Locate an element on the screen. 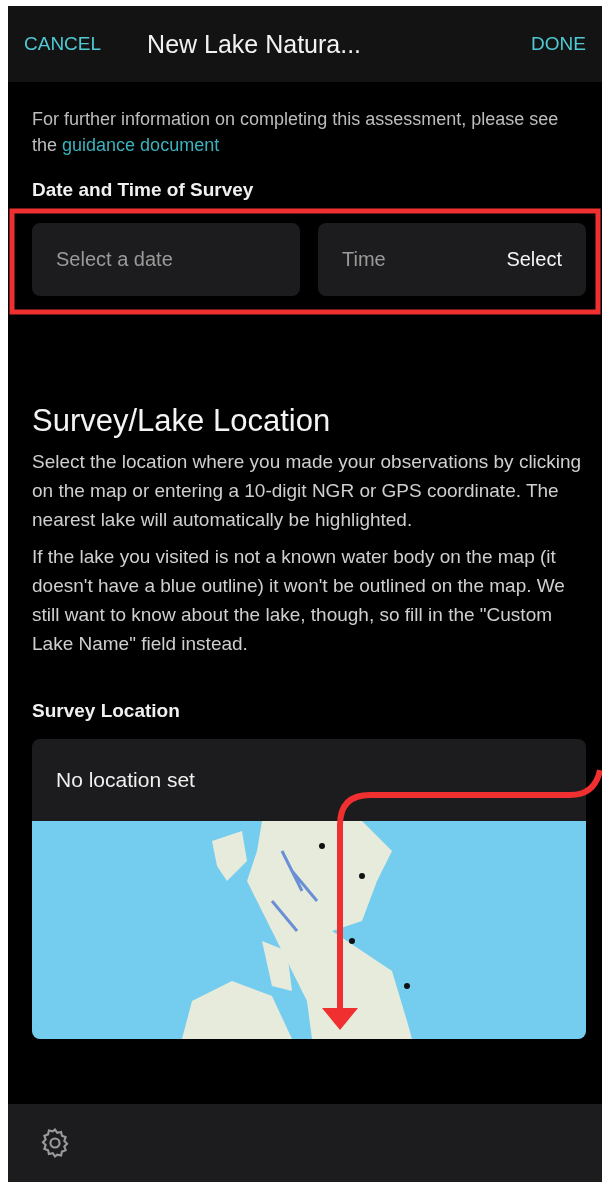  section-label: Date and Time of Survey is located at coordinates (143, 190).